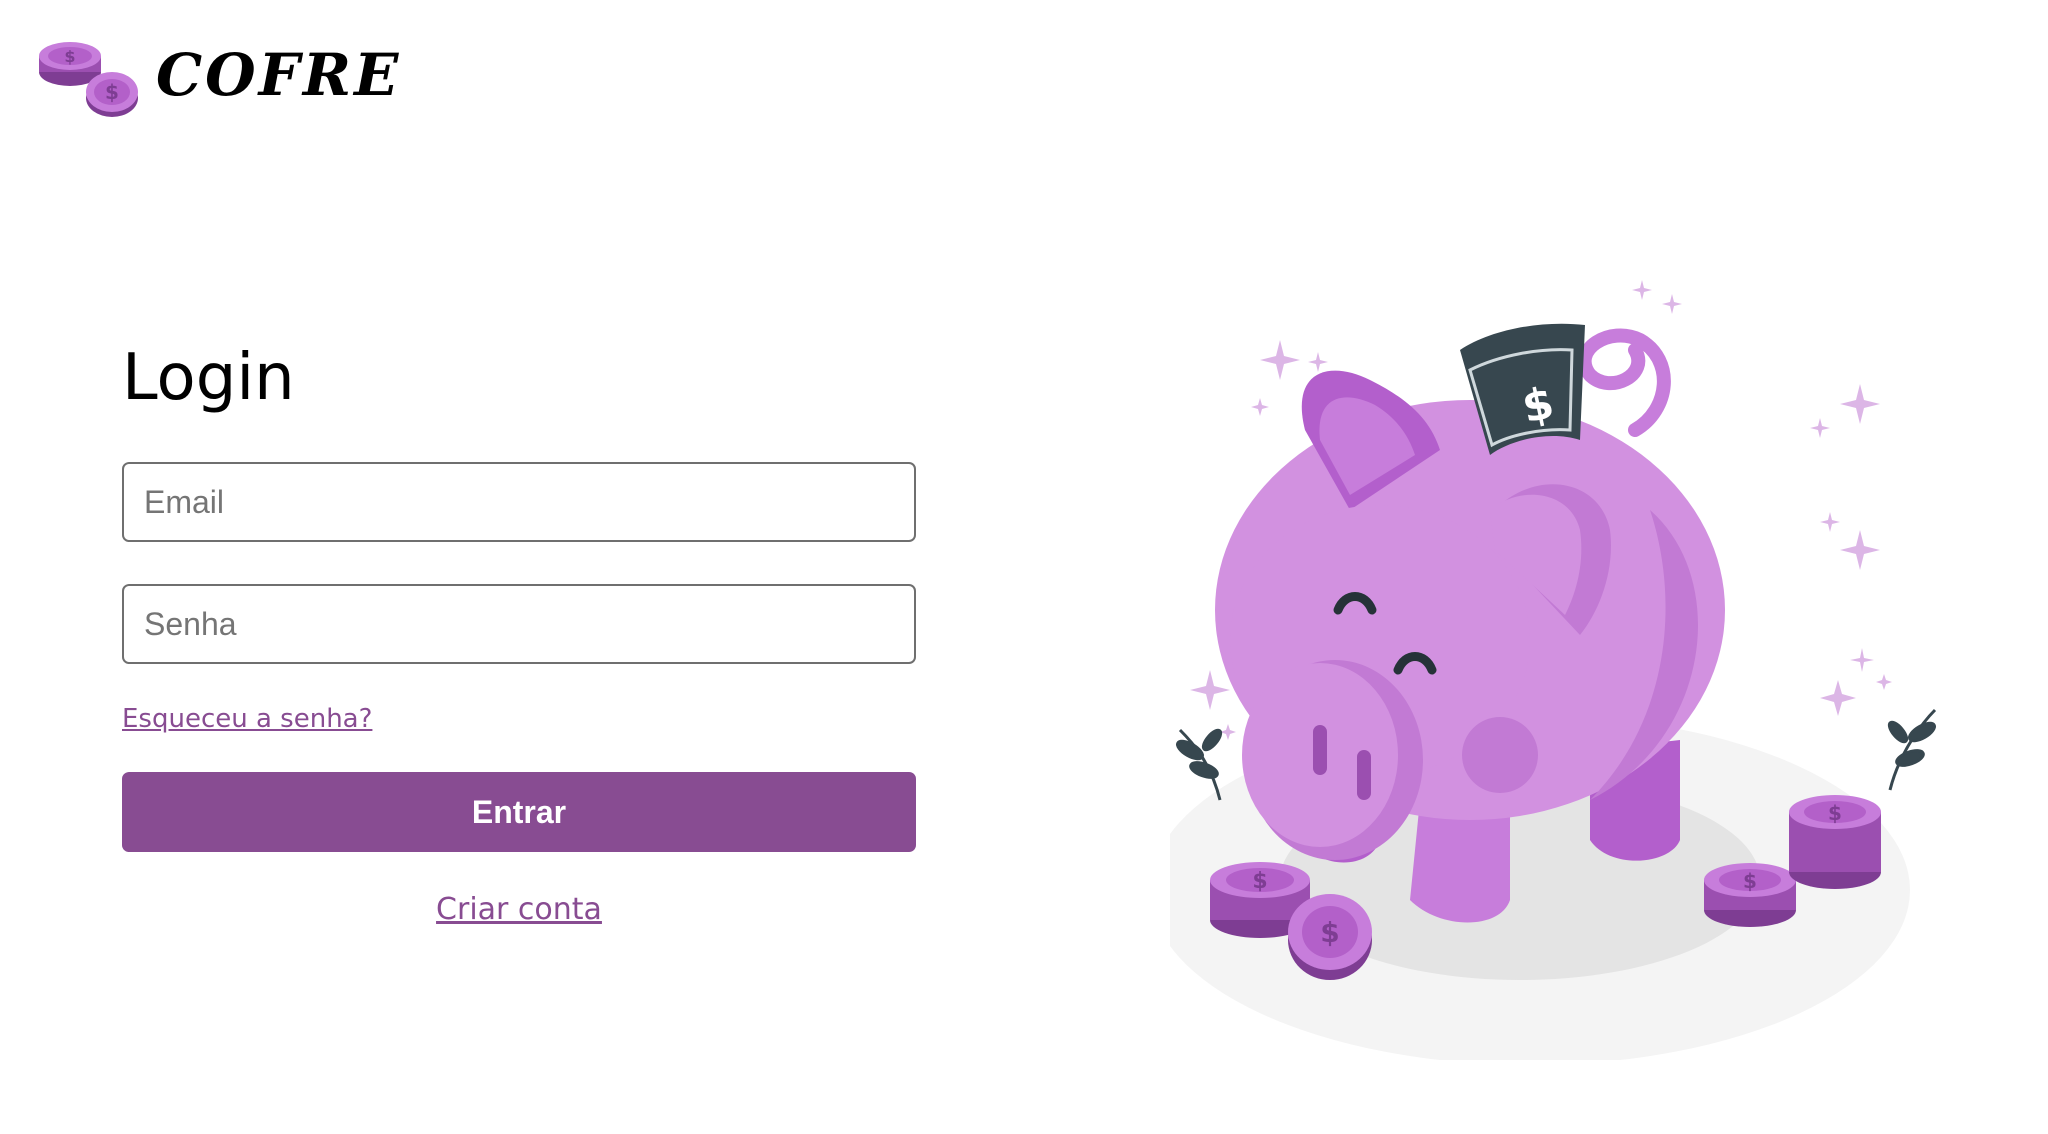  Describe the element at coordinates (519, 502) in the screenshot. I see `email-input` at that location.